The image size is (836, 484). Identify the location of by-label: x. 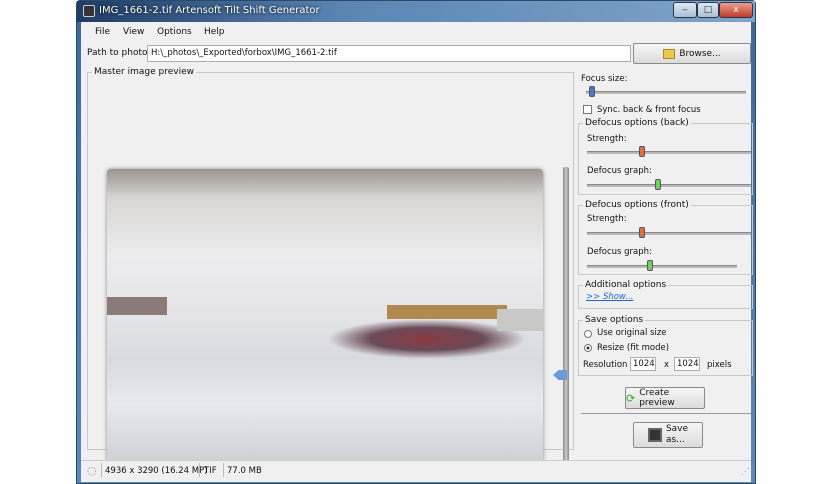
(667, 365).